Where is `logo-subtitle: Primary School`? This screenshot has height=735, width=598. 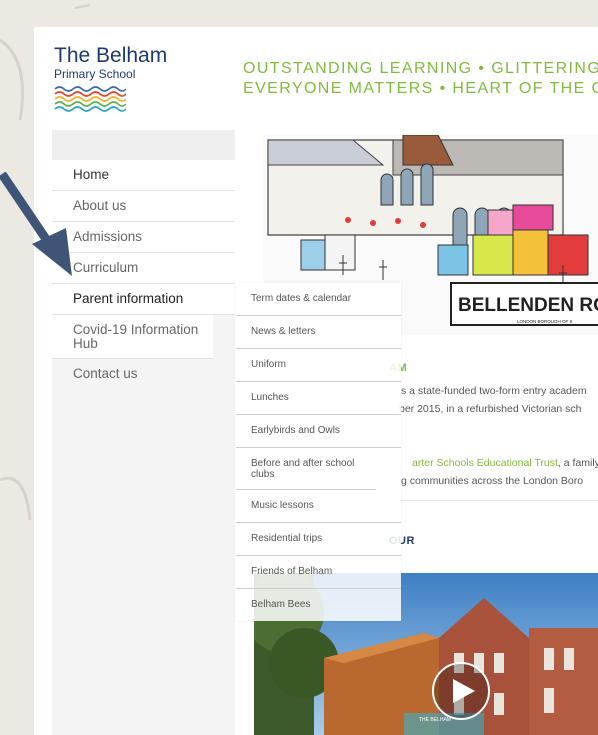
logo-subtitle: Primary School is located at coordinates (95, 74).